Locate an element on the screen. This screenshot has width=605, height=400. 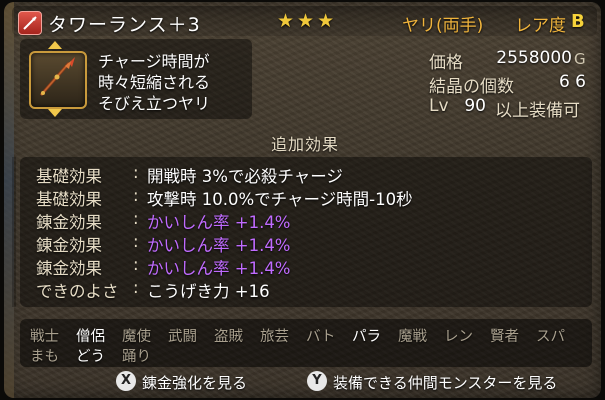
alchemy-view-button: X 錬金強化を見る is located at coordinates (196, 382).